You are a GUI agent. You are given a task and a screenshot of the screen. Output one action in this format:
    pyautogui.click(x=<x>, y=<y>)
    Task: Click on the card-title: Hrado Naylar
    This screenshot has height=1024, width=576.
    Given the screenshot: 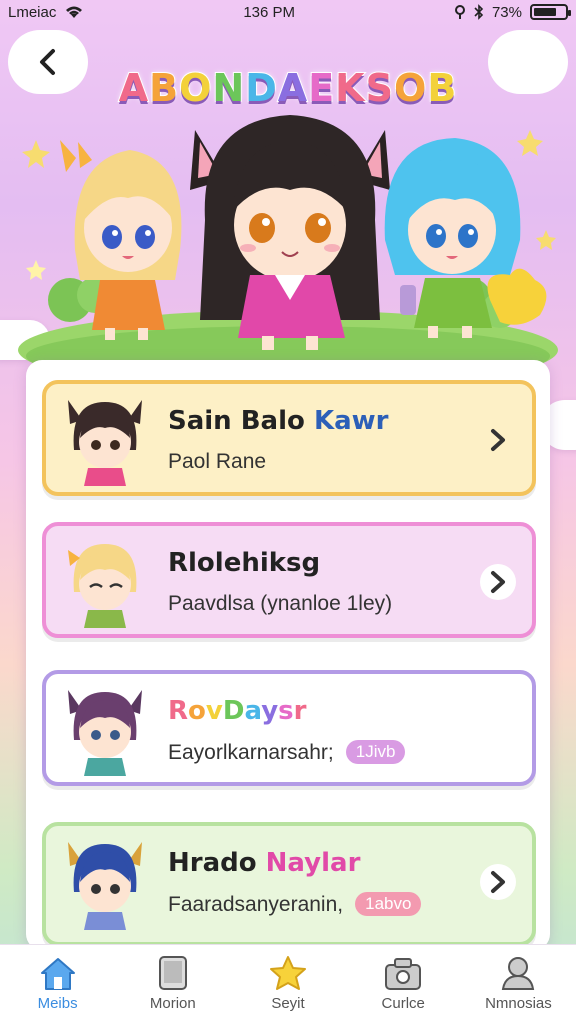 What is the action you would take?
    pyautogui.click(x=264, y=863)
    